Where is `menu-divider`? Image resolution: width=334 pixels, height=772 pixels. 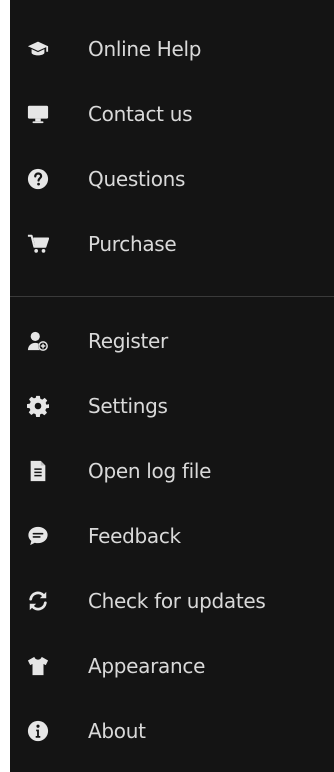
menu-divider is located at coordinates (172, 296).